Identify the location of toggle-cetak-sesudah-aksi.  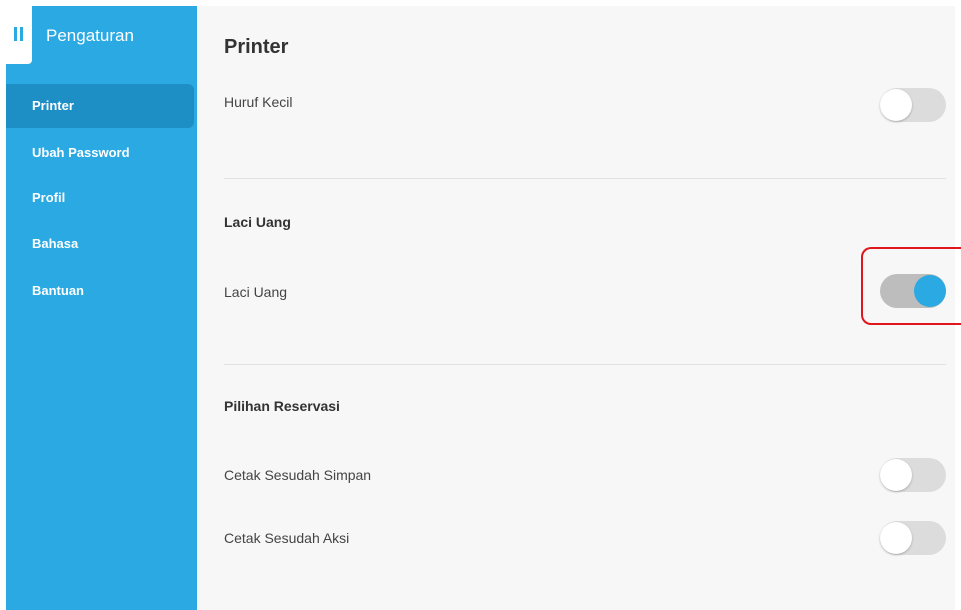
(913, 538).